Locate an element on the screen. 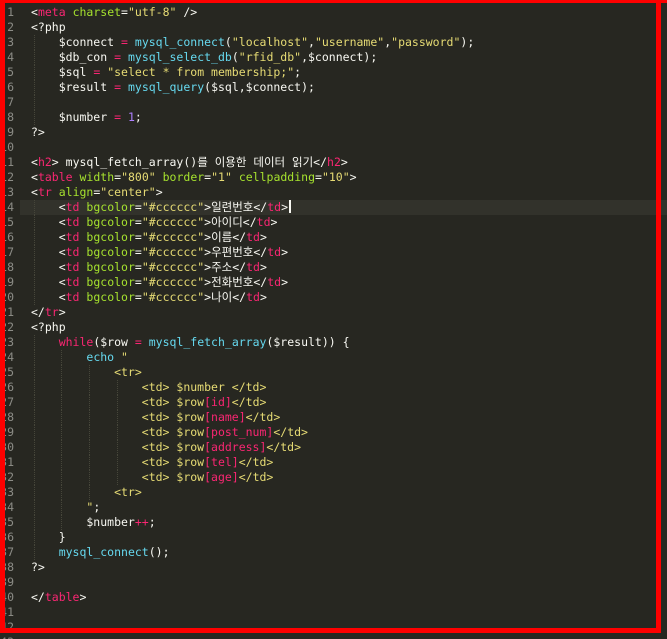  code-token: = is located at coordinates (124, 42).